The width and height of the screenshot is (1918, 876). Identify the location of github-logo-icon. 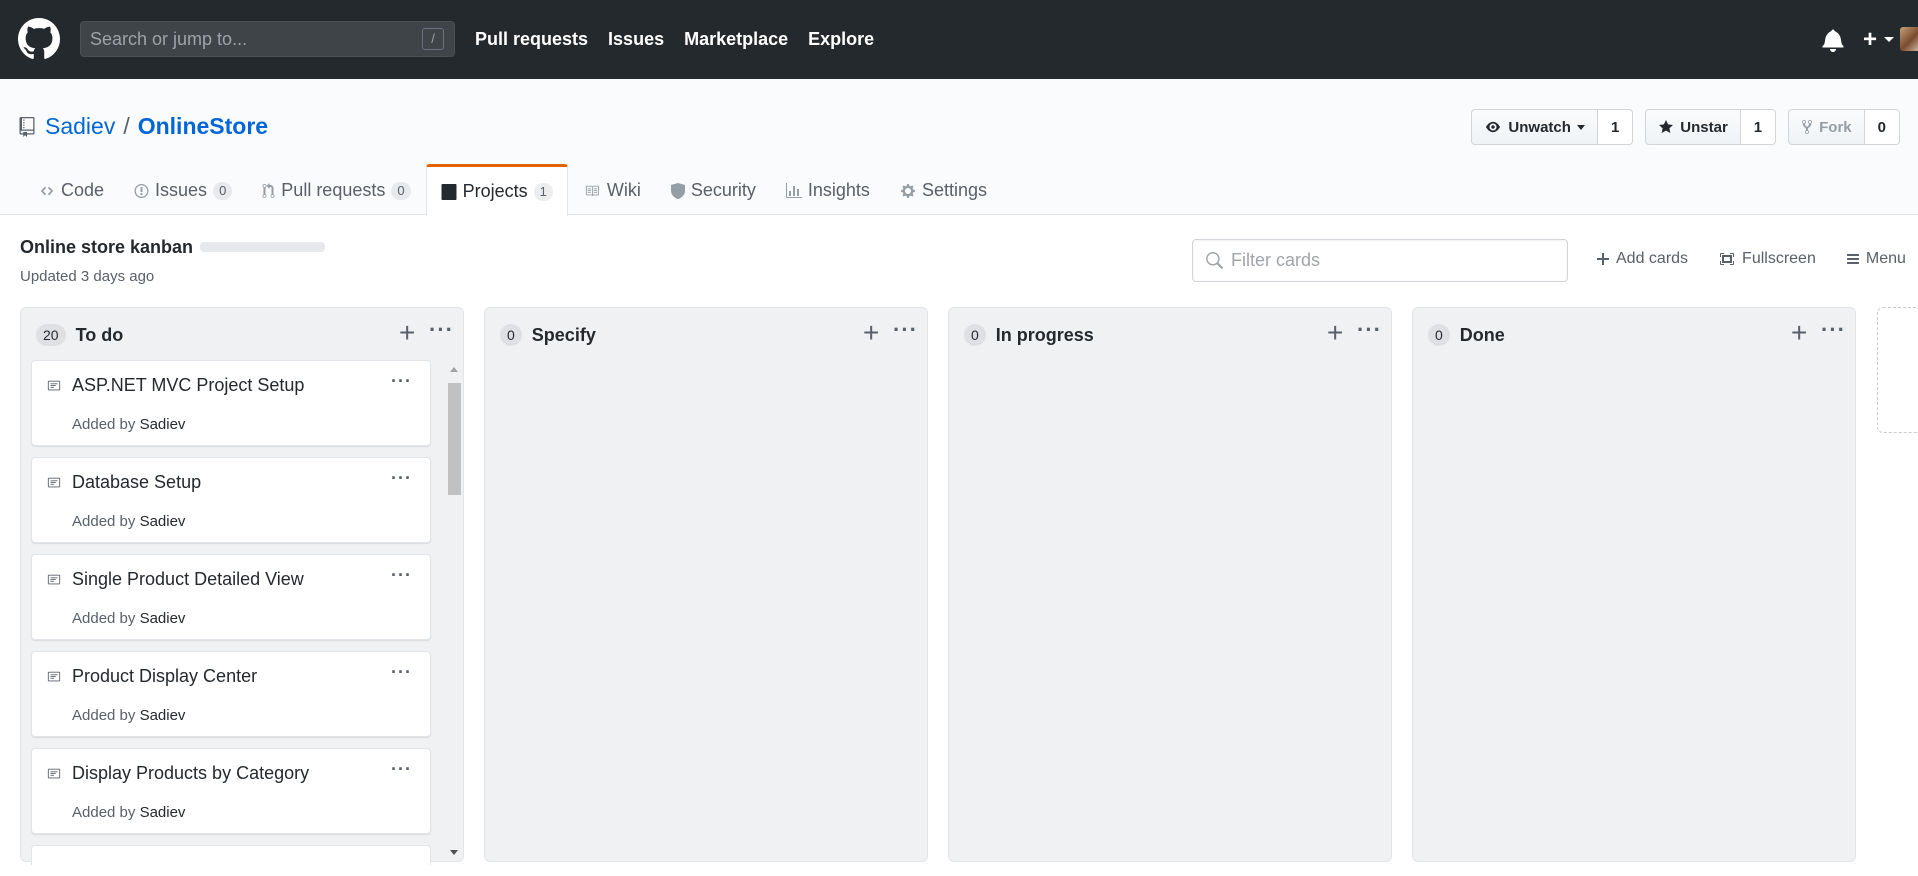
(39, 39).